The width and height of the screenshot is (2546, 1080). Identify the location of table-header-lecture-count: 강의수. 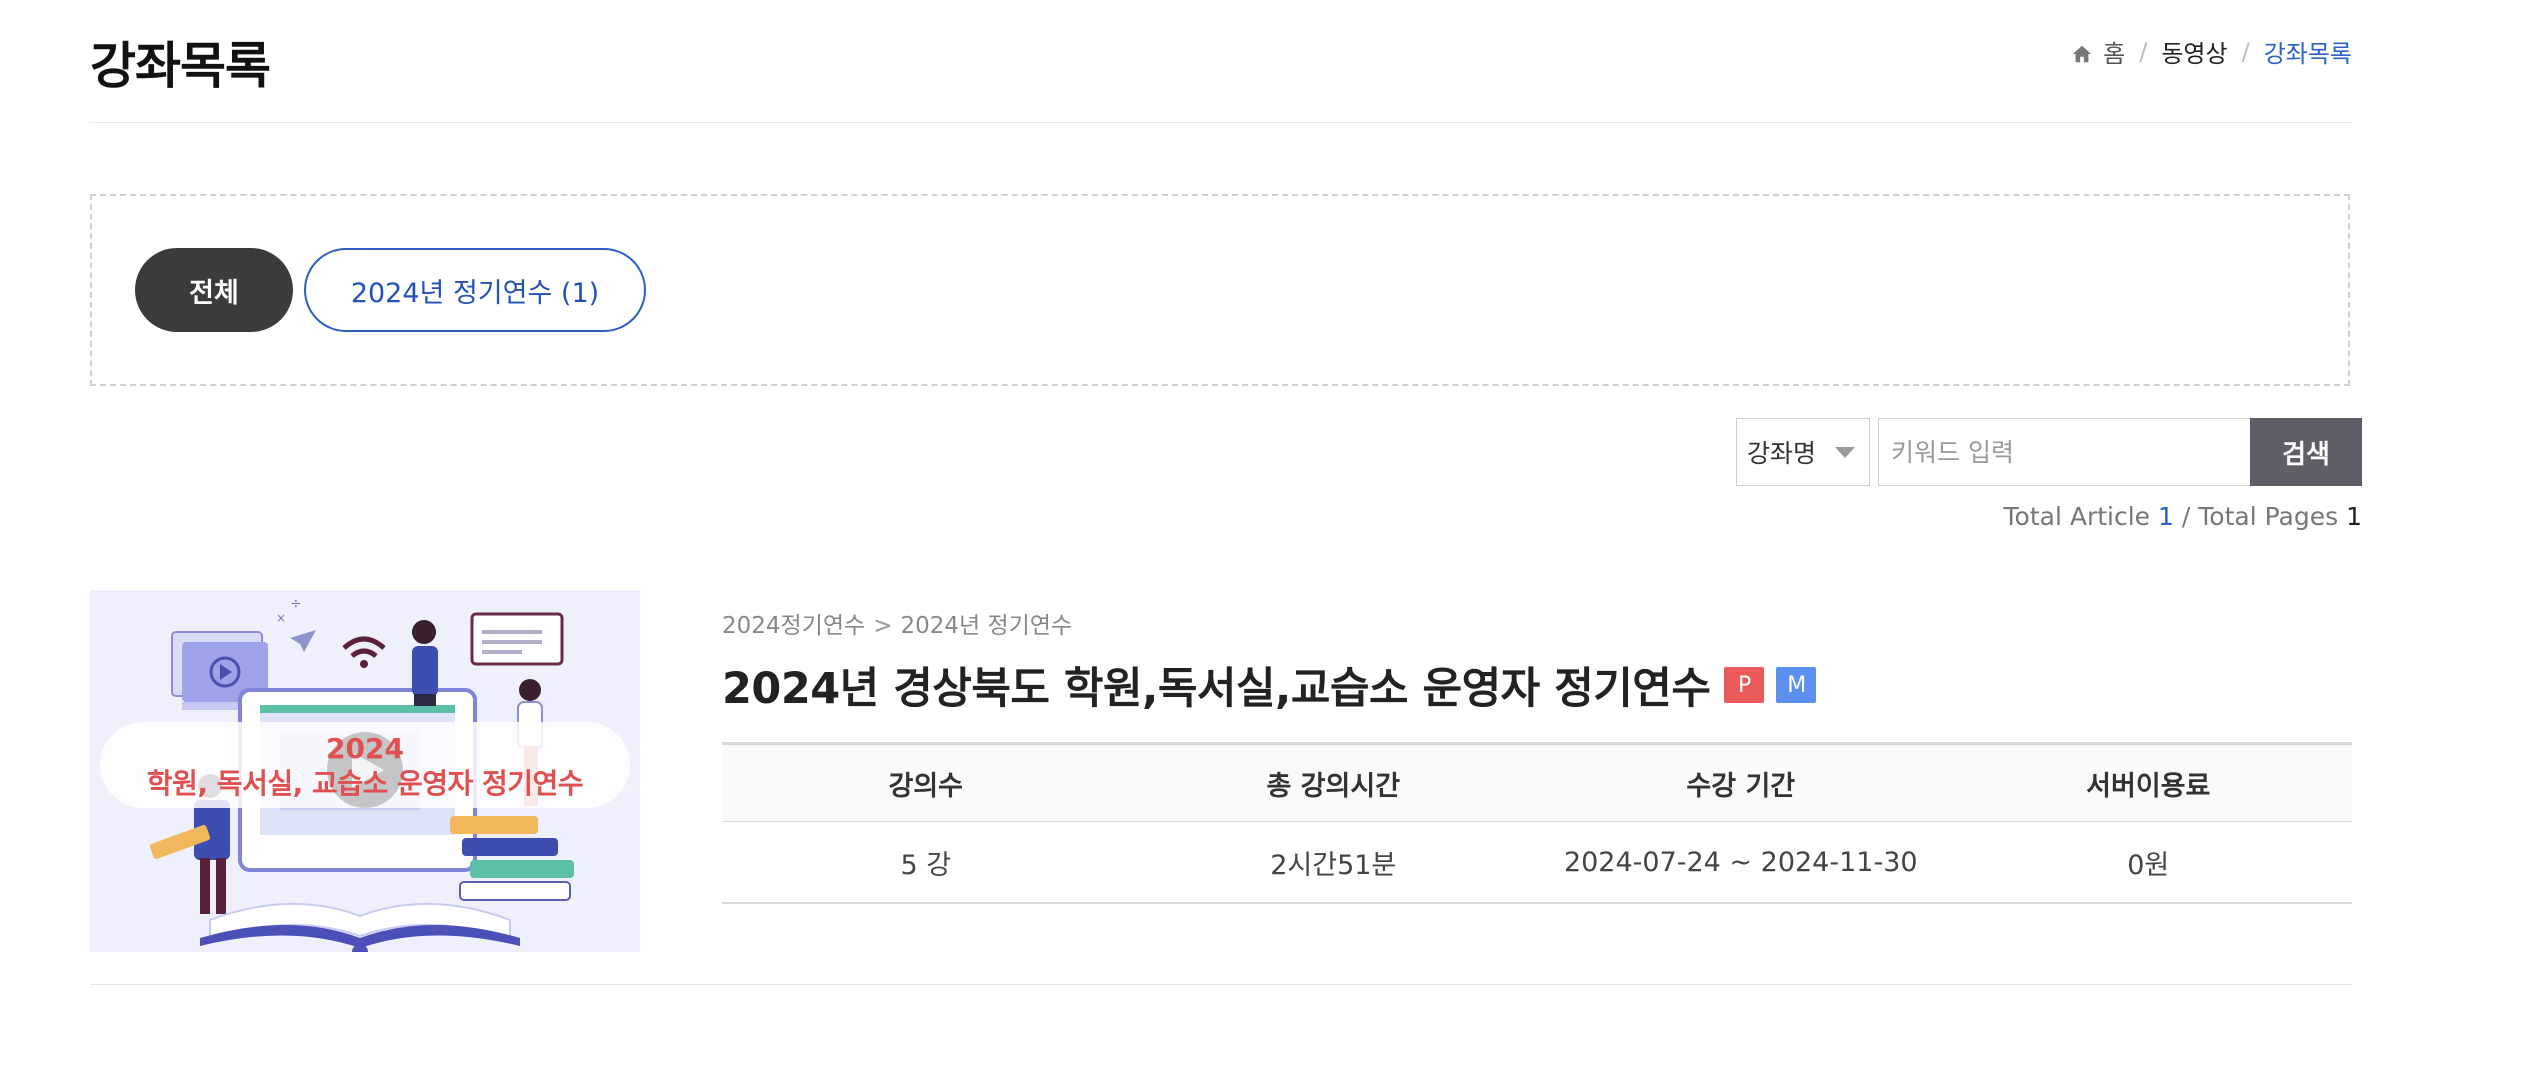
(926, 782).